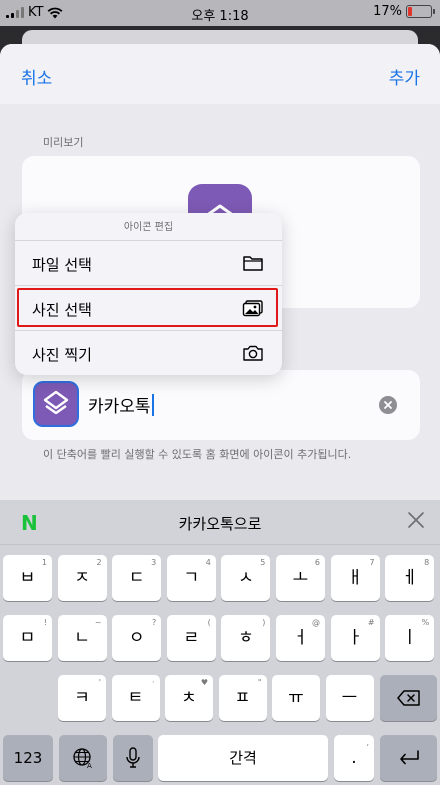 The width and height of the screenshot is (440, 785). I want to click on key-7-row2: ㅏ #, so click(355, 638).